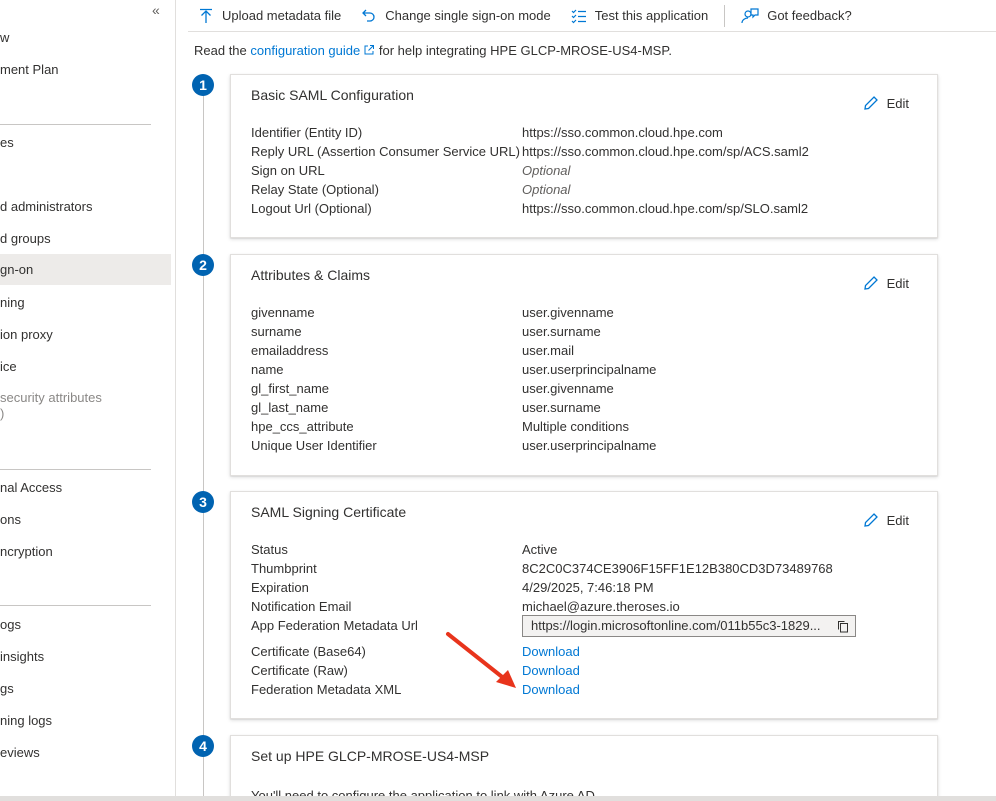 The image size is (996, 801). What do you see at coordinates (85, 207) in the screenshot?
I see `sidebar-item: d administrators` at bounding box center [85, 207].